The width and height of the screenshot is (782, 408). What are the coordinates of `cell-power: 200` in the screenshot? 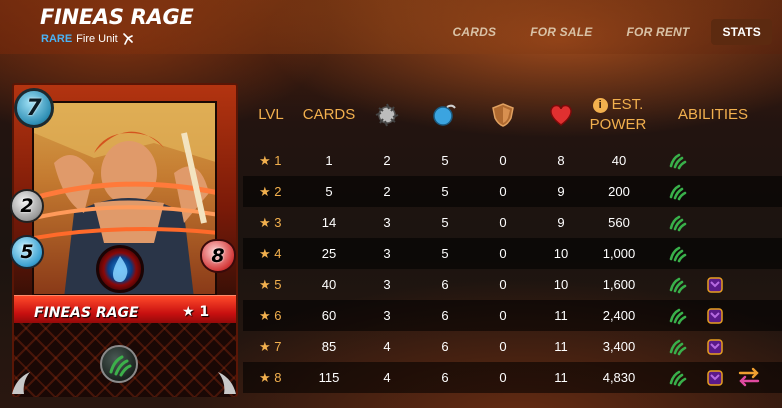 It's located at (619, 191).